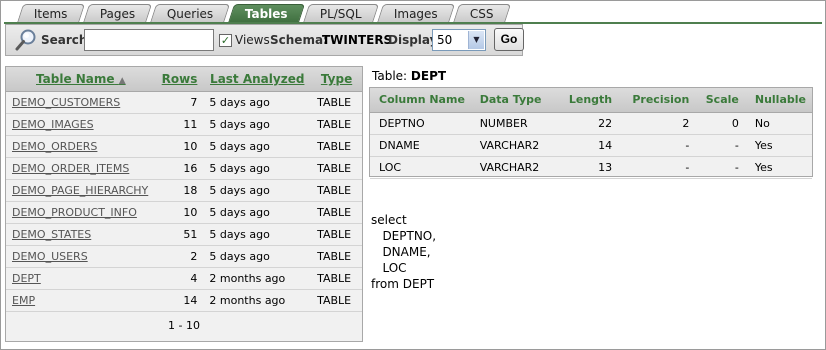 Image resolution: width=826 pixels, height=350 pixels. What do you see at coordinates (64, 40) in the screenshot?
I see `search-label: Search` at bounding box center [64, 40].